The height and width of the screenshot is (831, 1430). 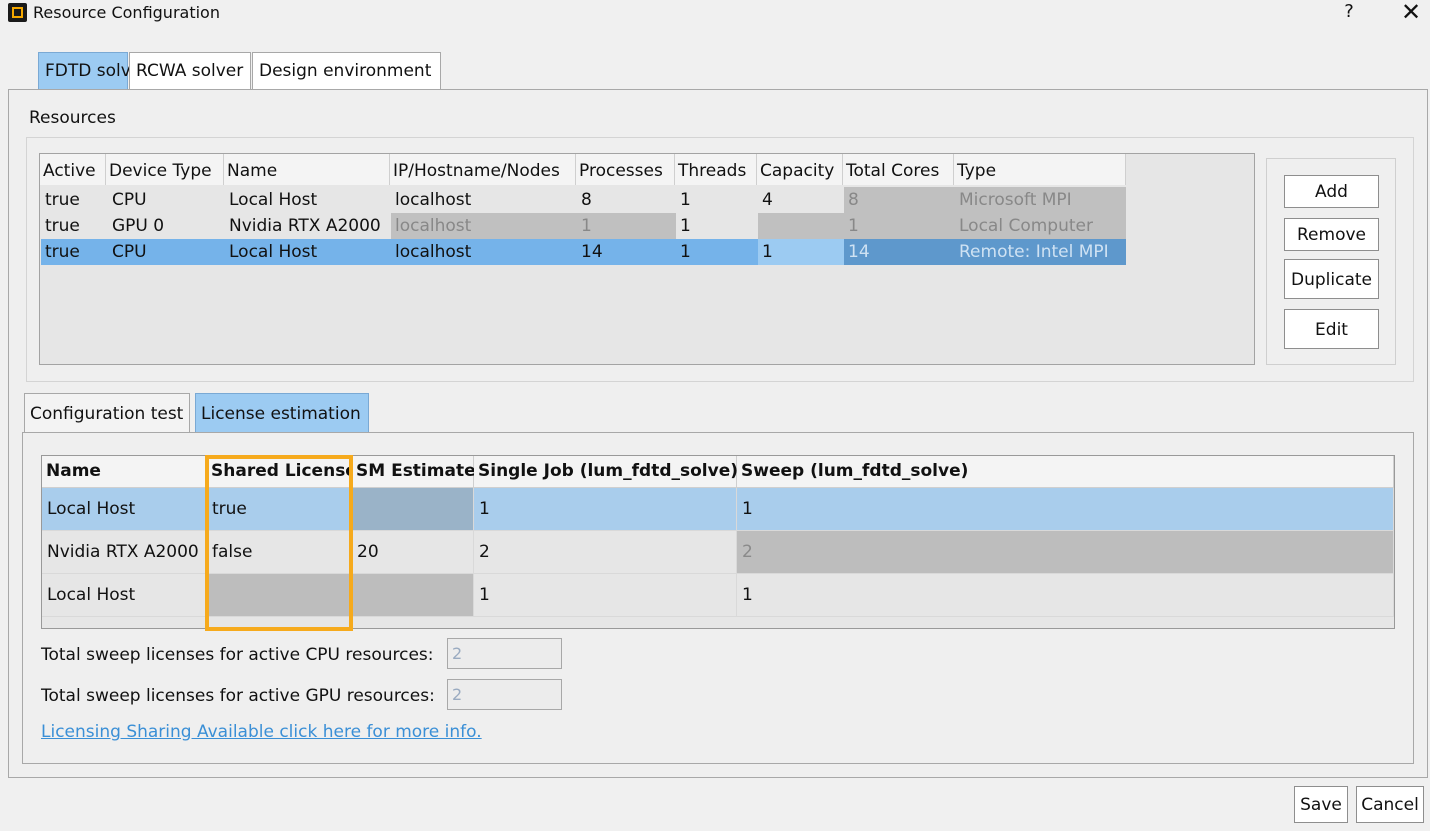 What do you see at coordinates (190, 70) in the screenshot?
I see `tab-rcwa-solver: RCWA solver` at bounding box center [190, 70].